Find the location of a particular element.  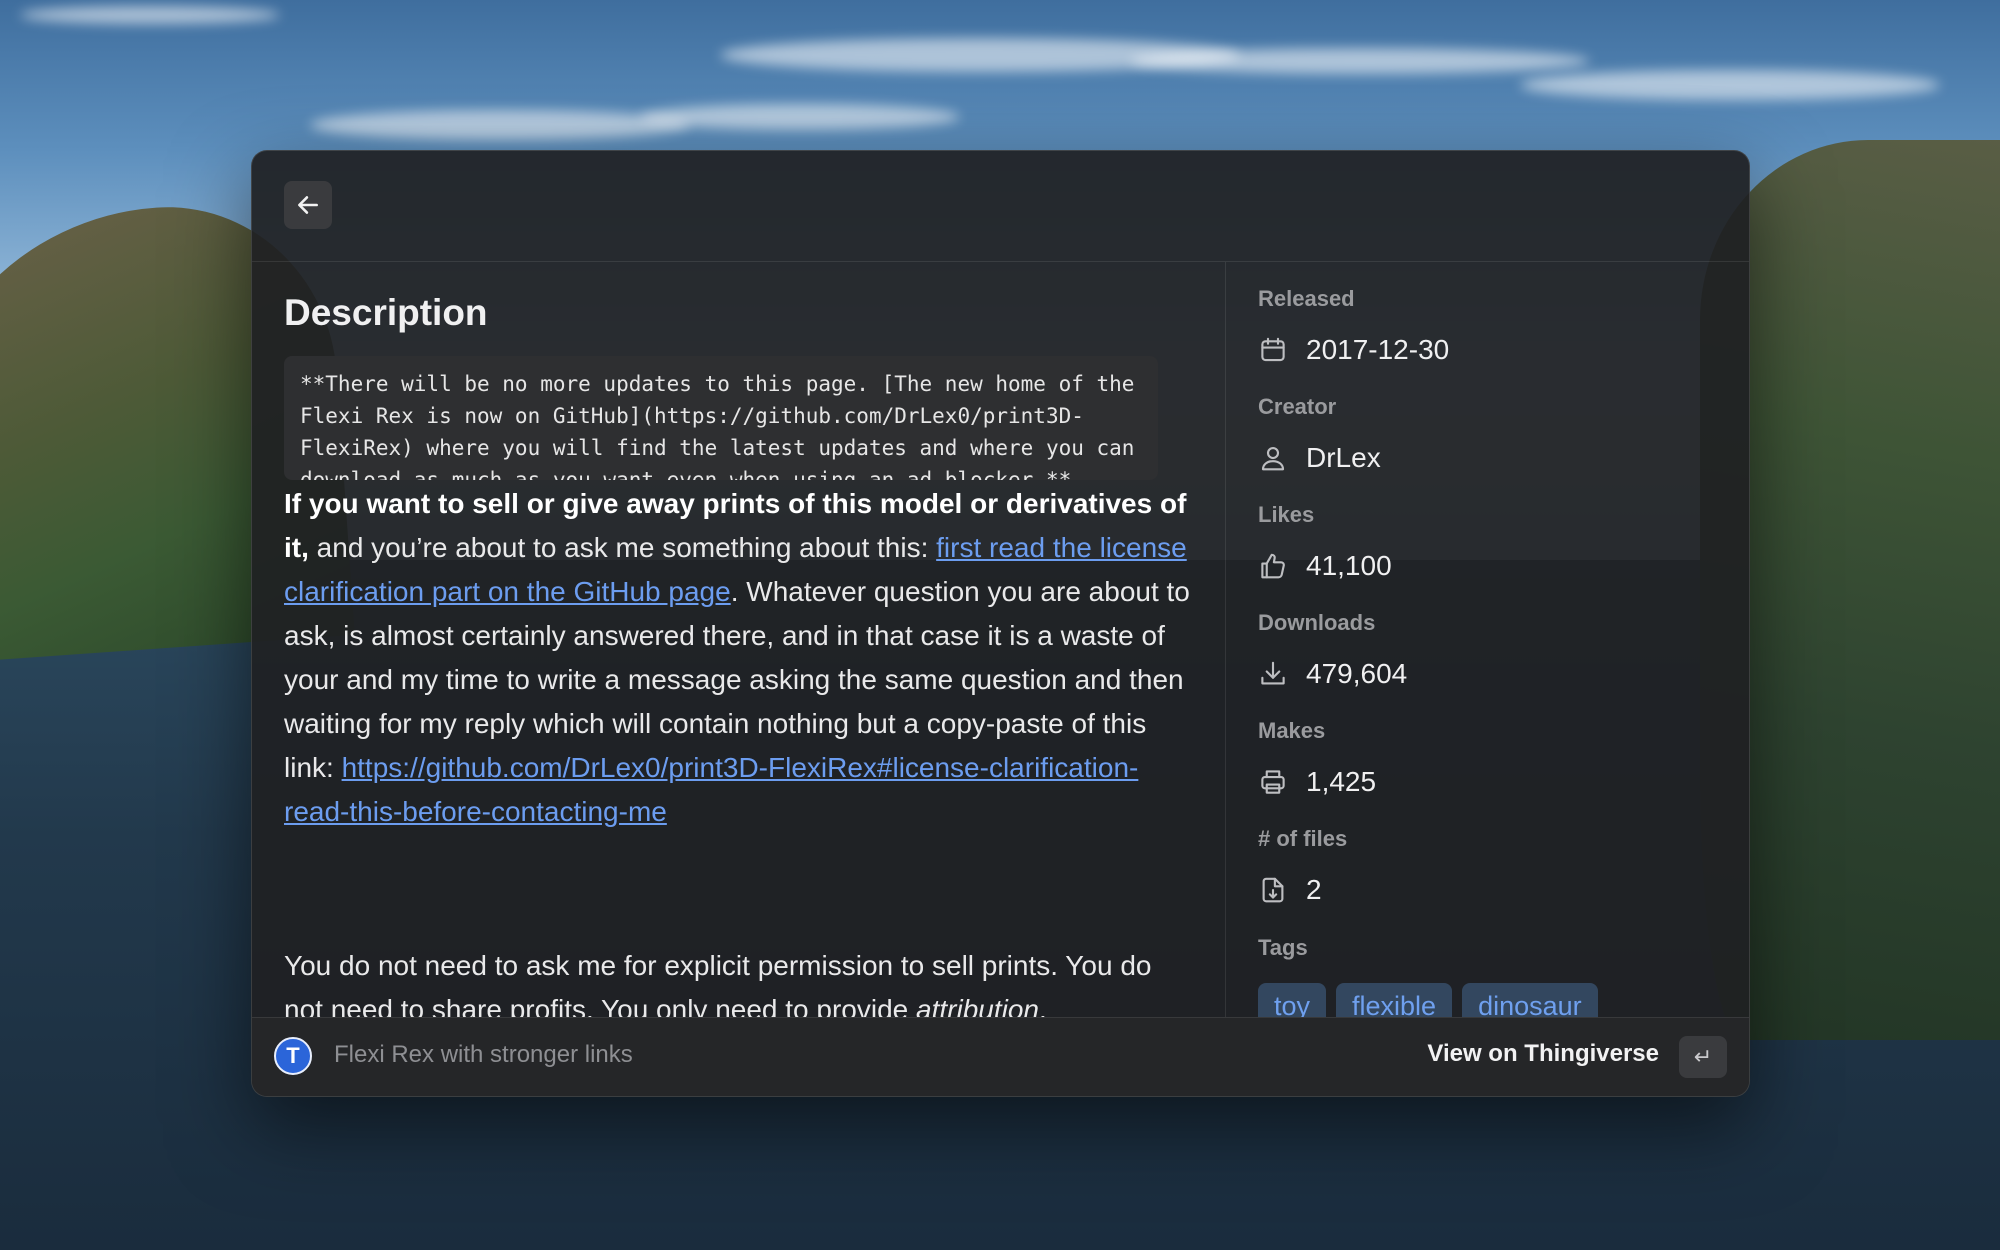

printer-icon is located at coordinates (1273, 782).